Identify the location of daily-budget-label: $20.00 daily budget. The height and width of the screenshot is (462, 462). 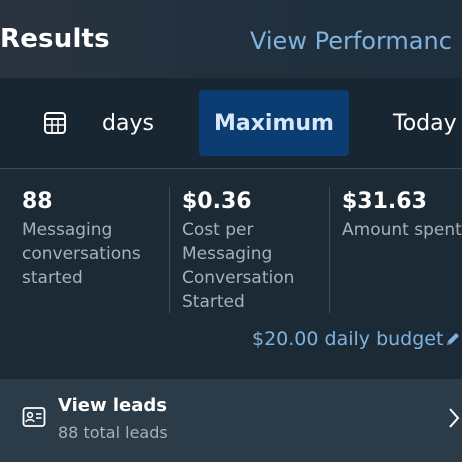
(348, 339).